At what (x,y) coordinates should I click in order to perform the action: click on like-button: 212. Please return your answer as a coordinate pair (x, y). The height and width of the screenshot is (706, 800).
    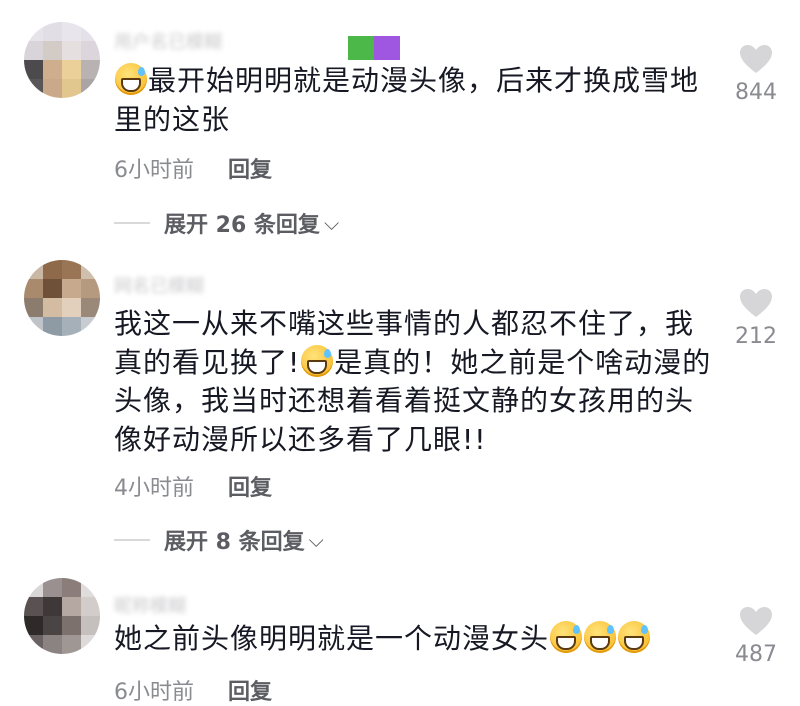
    Looking at the image, I should click on (756, 318).